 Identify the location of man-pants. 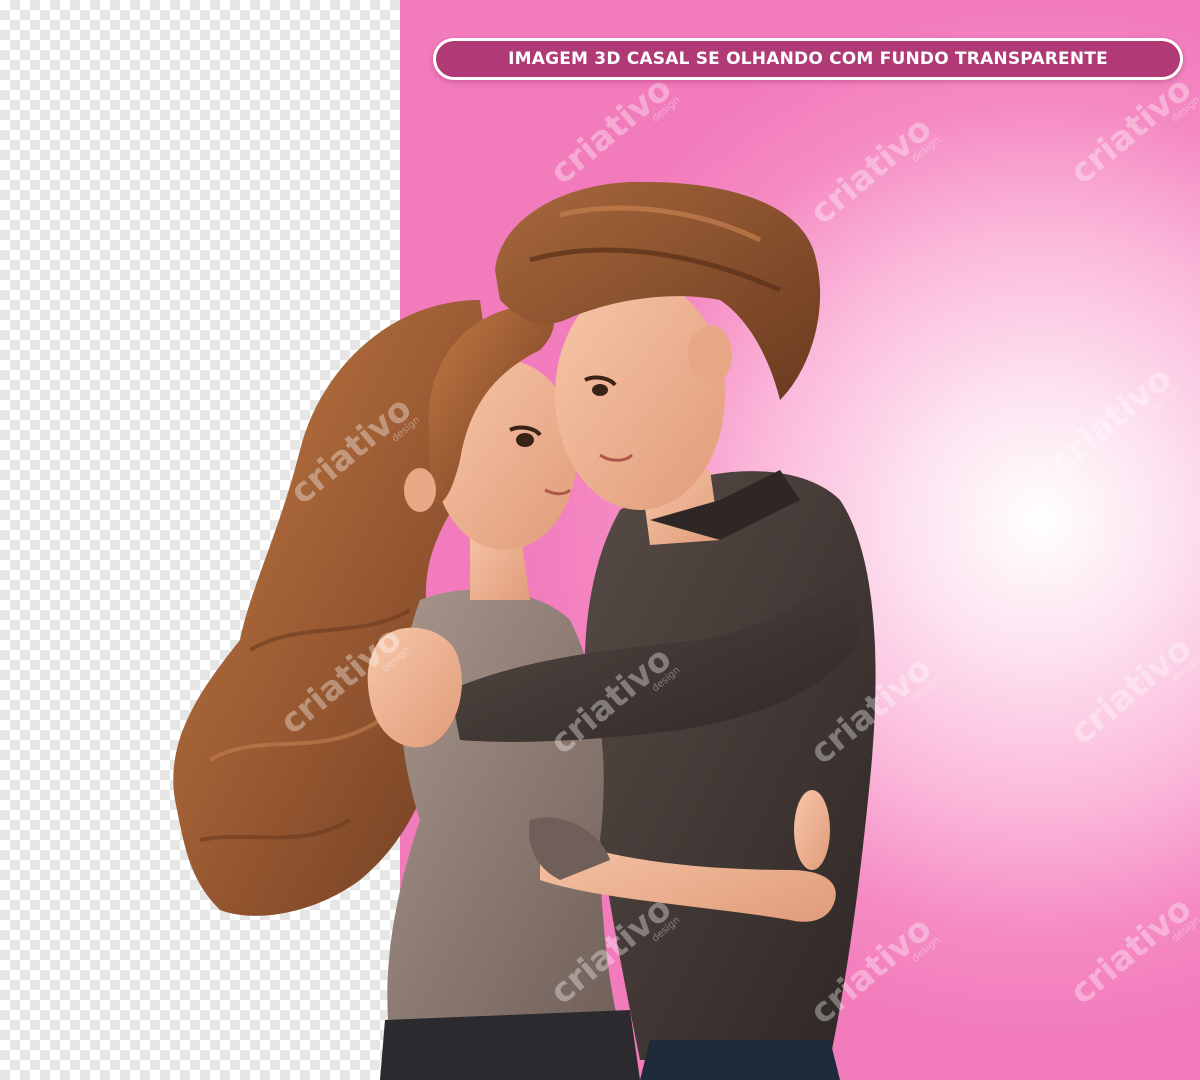
(740, 1060).